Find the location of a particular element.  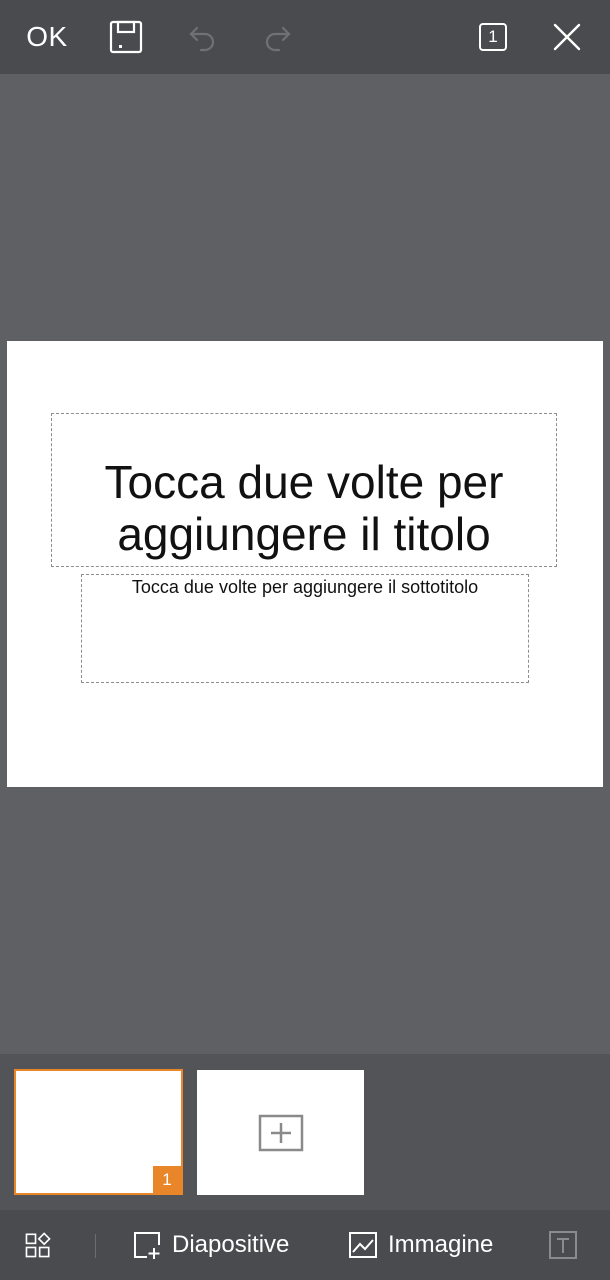

close-button is located at coordinates (567, 37).